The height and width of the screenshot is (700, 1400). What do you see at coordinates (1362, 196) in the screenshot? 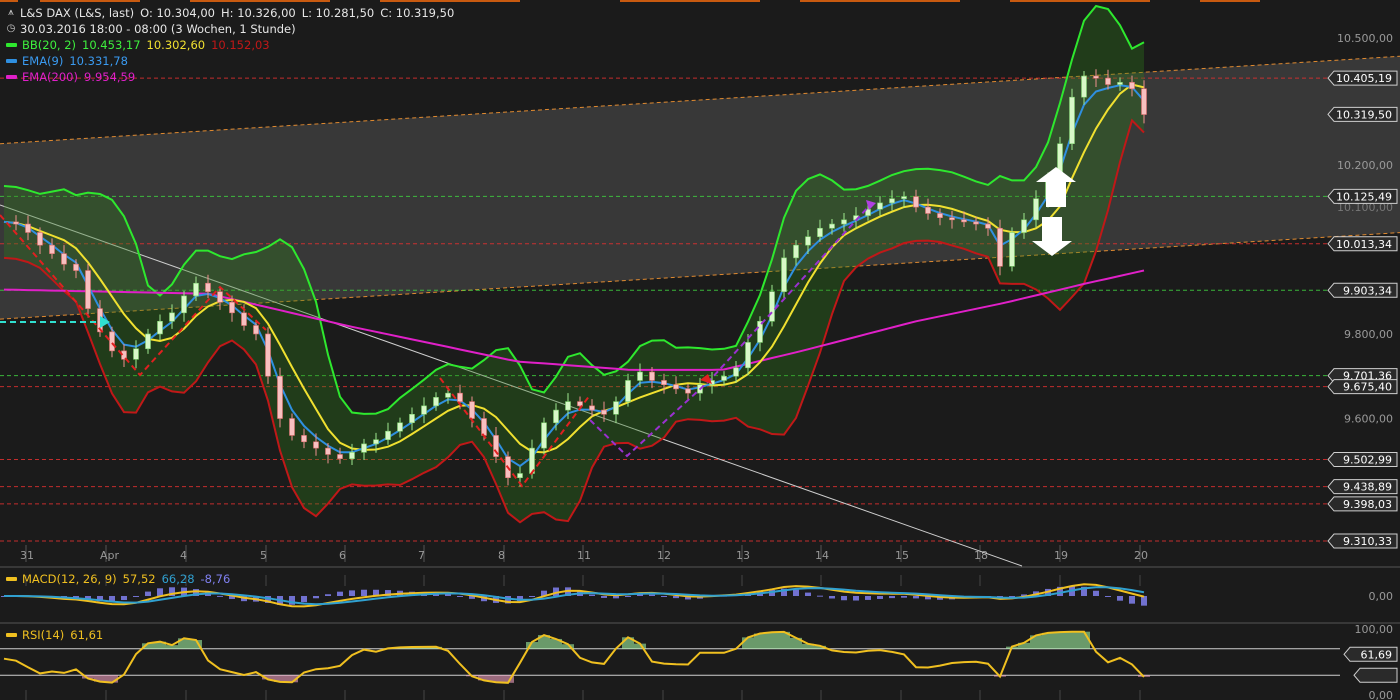
I see `price-tag: 10.125,49` at bounding box center [1362, 196].